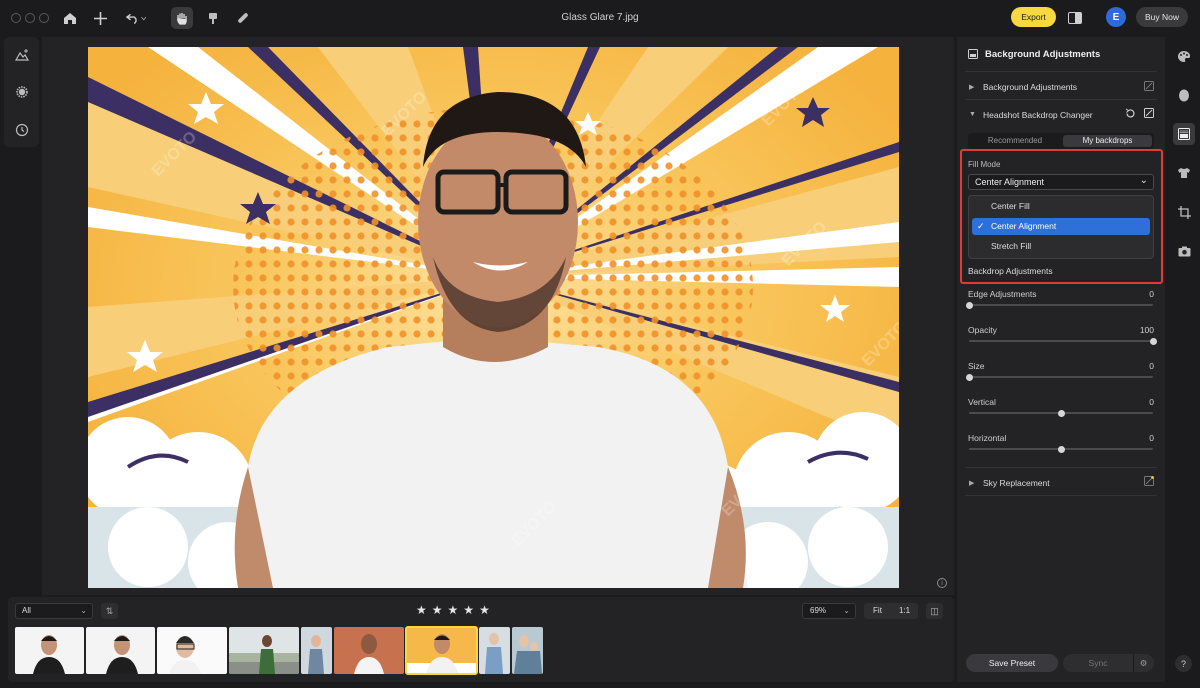 This screenshot has height=688, width=1200. Describe the element at coordinates (1183, 663) in the screenshot. I see `help-icon: ?` at that location.